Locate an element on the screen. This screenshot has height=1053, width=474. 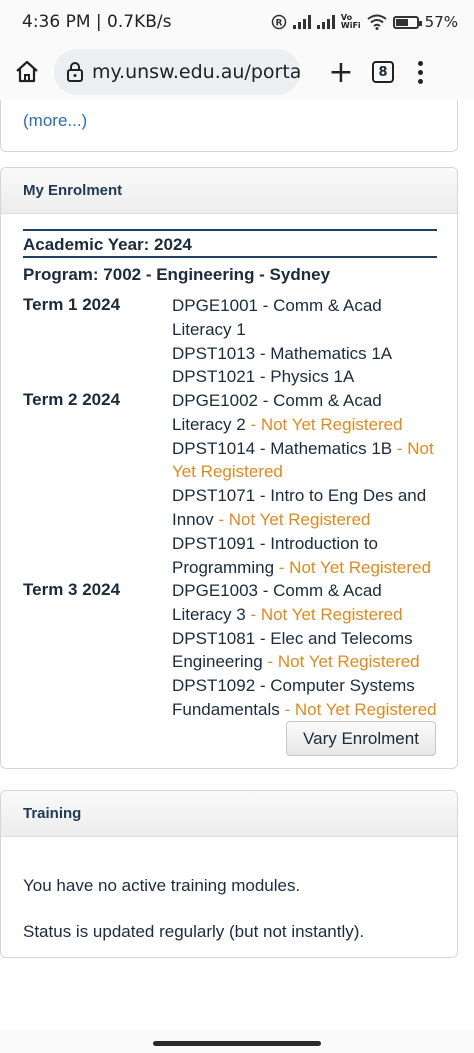
new-tab-button: + is located at coordinates (341, 72).